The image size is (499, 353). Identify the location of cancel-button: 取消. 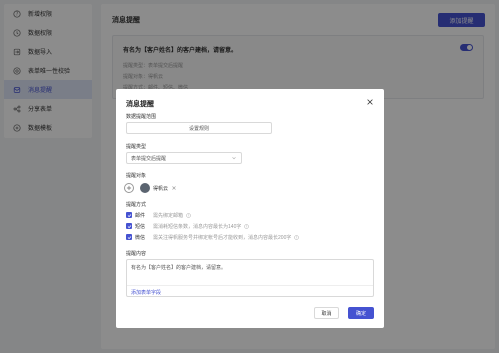
(326, 313).